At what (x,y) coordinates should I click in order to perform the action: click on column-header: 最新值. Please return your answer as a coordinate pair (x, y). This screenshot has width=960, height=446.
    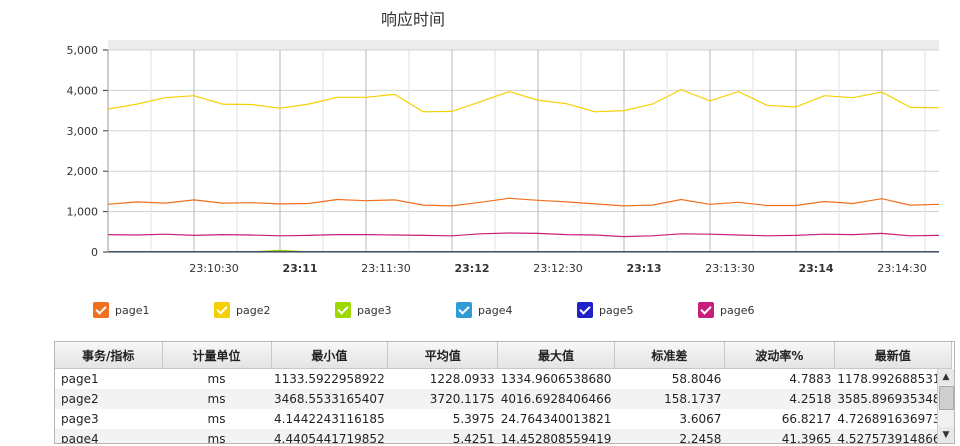
    Looking at the image, I should click on (893, 355).